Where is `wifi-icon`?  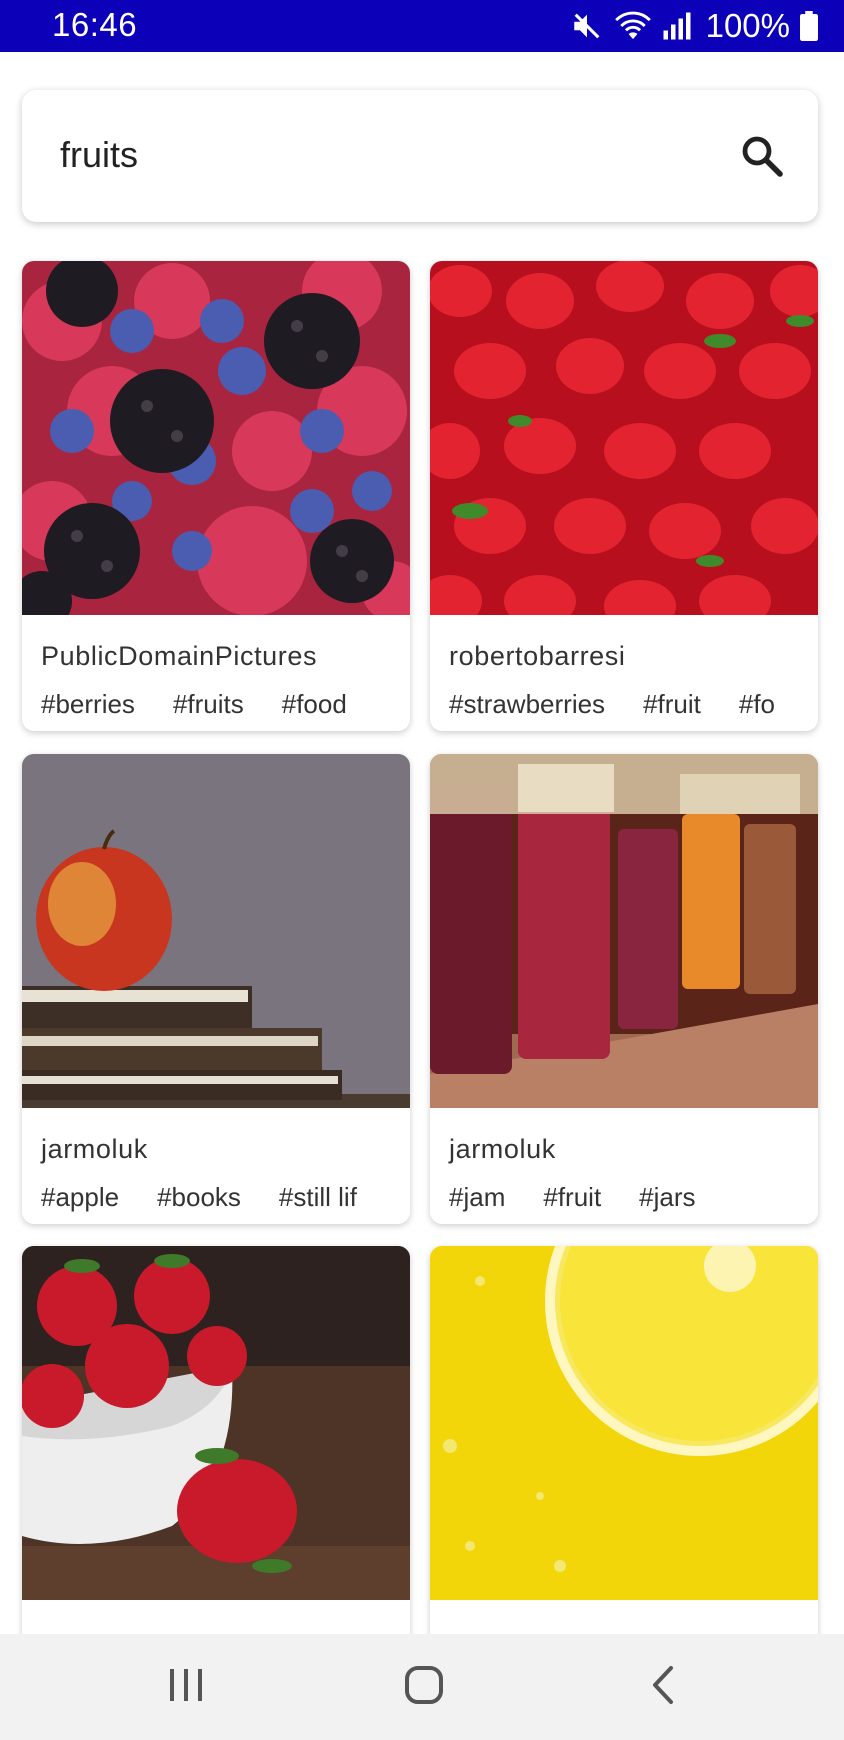 wifi-icon is located at coordinates (633, 26).